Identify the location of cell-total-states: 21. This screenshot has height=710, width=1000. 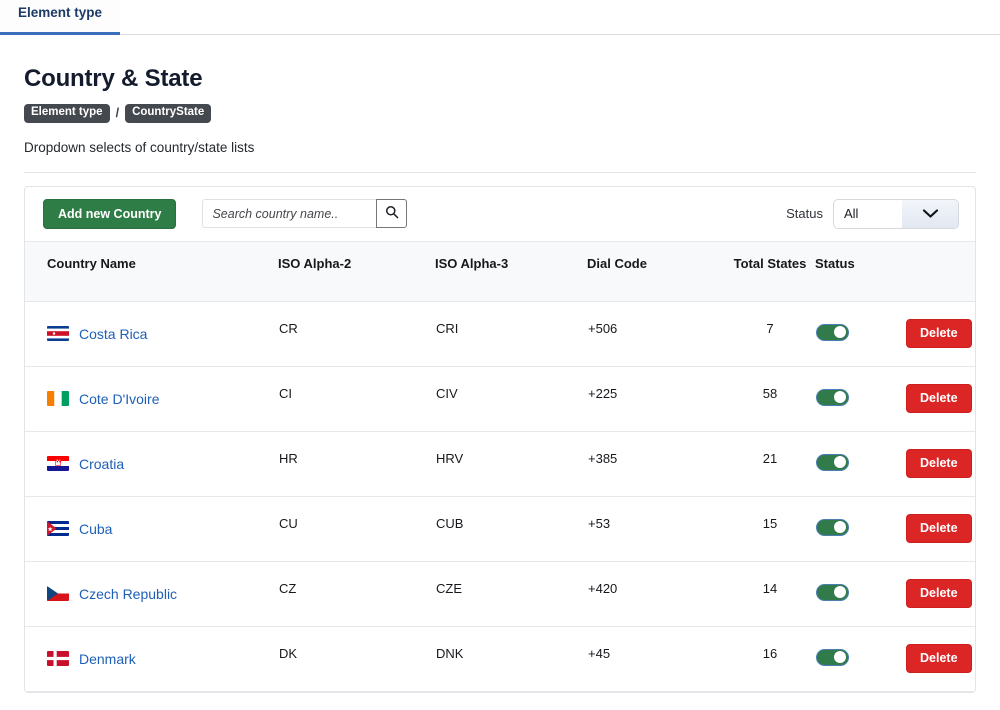
(770, 458).